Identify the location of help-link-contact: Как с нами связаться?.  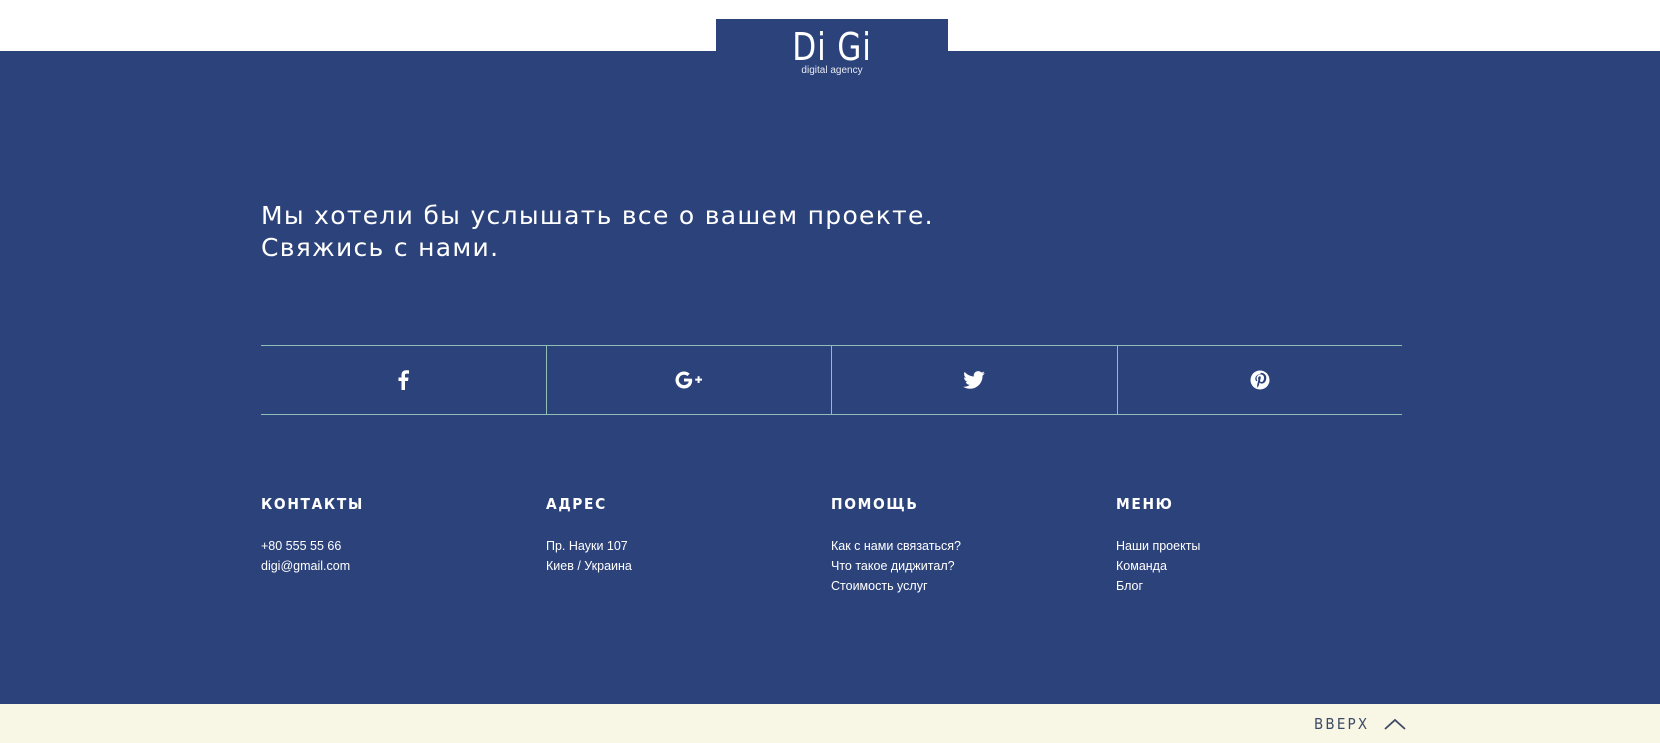
(973, 546).